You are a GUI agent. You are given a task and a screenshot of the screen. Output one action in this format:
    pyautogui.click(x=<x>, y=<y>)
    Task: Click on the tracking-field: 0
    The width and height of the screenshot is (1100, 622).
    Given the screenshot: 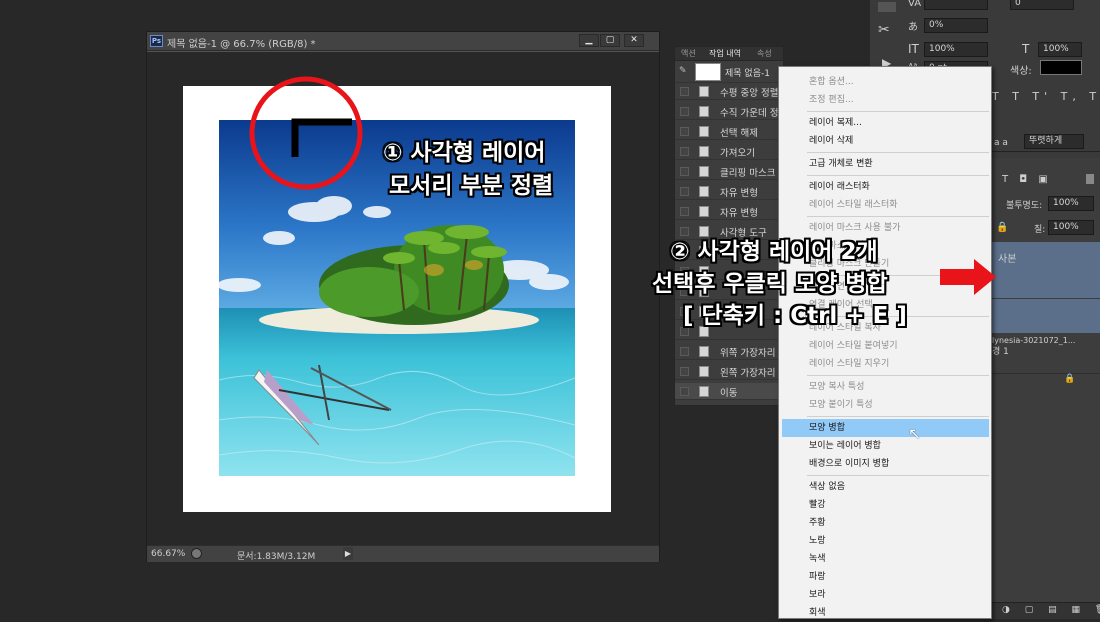 What is the action you would take?
    pyautogui.click(x=1042, y=5)
    